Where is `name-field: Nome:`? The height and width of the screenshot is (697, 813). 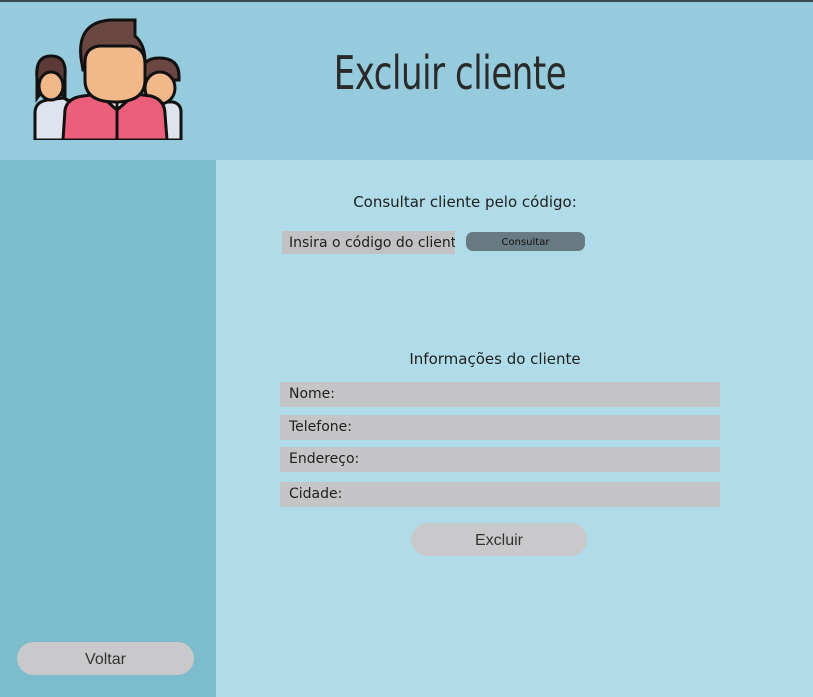 name-field: Nome: is located at coordinates (500, 394).